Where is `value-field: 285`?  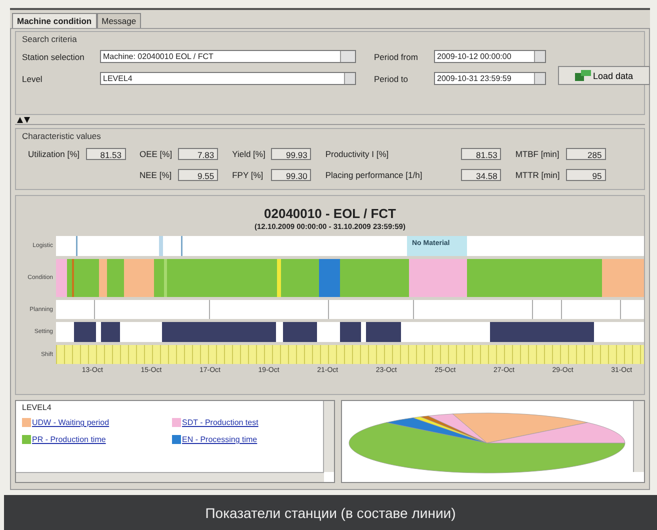 value-field: 285 is located at coordinates (586, 154).